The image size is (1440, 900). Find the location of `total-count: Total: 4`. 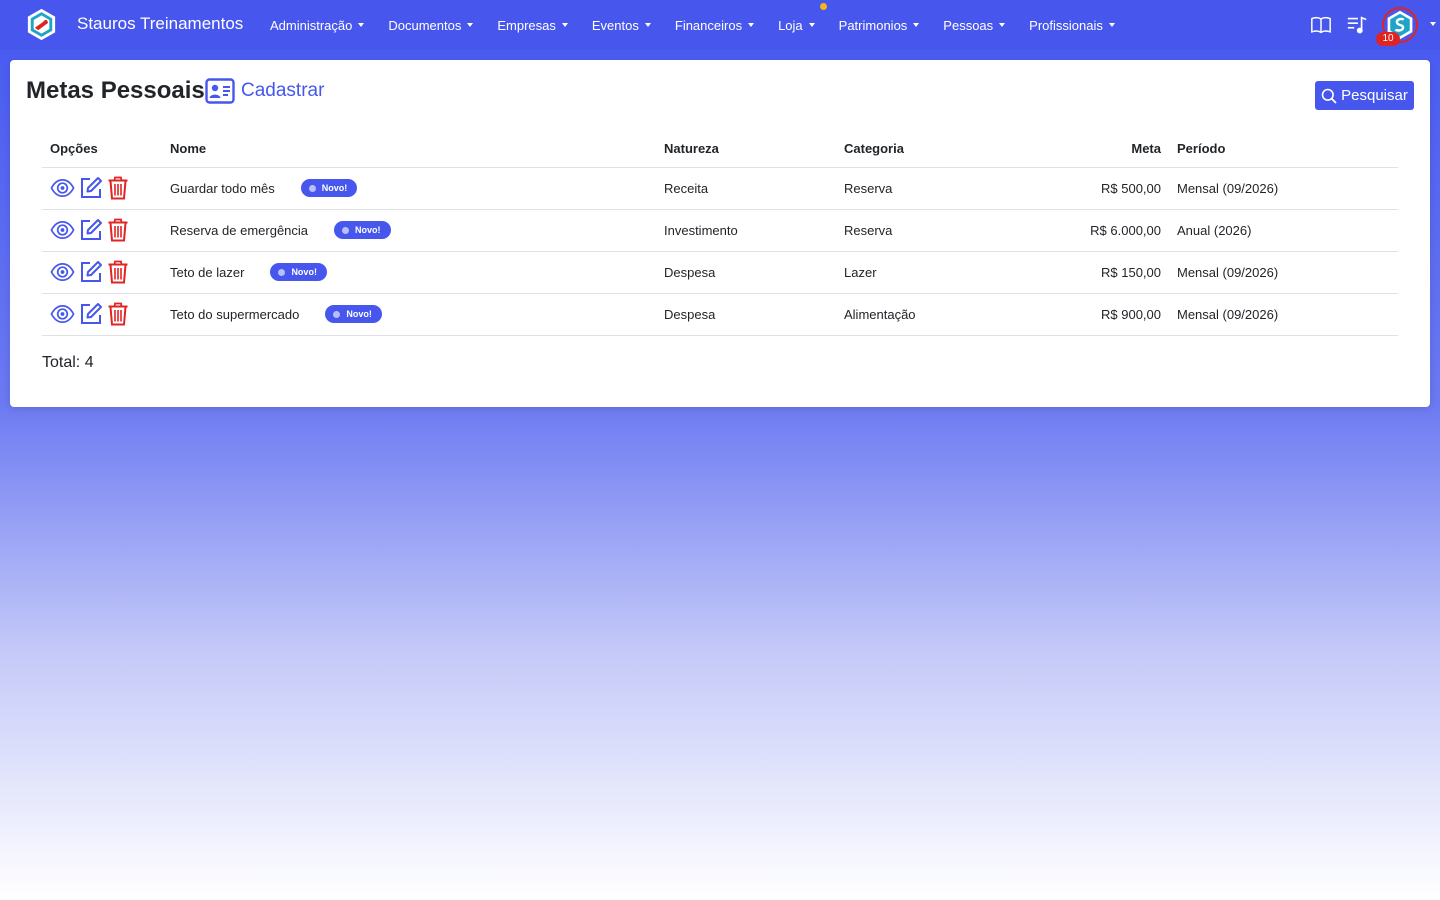

total-count: Total: 4 is located at coordinates (68, 362).